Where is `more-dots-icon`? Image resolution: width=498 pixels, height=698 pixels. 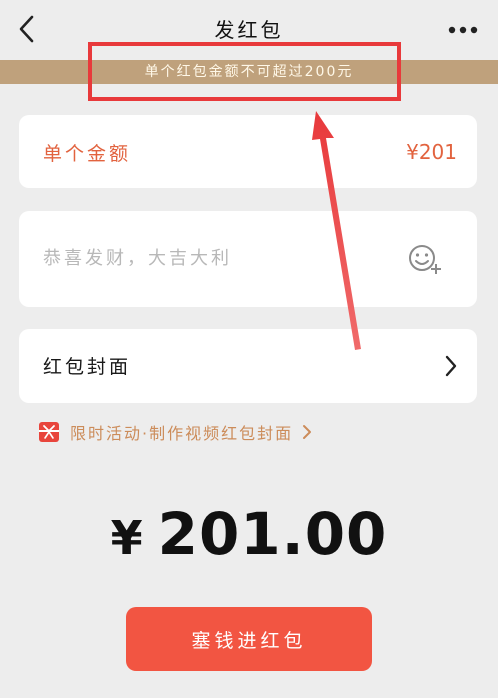
more-dots-icon is located at coordinates (463, 30).